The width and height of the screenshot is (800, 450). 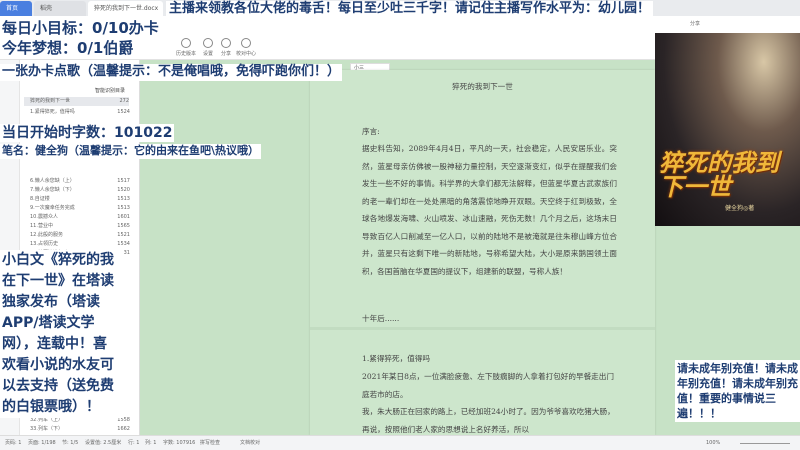 What do you see at coordinates (48, 323) in the screenshot?
I see `promo-line: APP/塔读文学` at bounding box center [48, 323].